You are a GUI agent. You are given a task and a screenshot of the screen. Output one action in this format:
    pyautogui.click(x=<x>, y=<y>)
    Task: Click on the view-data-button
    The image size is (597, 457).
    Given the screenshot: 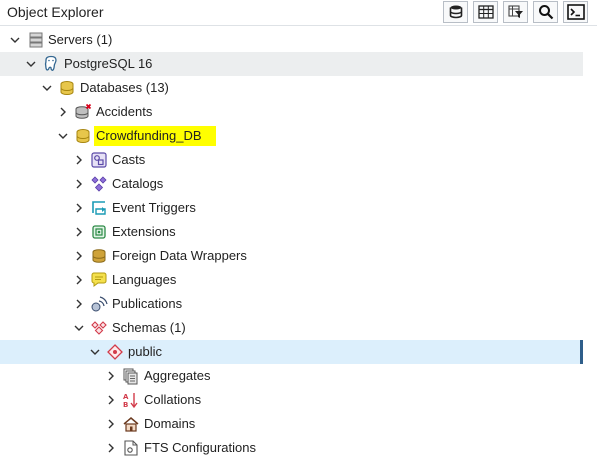 What is the action you would take?
    pyautogui.click(x=485, y=12)
    